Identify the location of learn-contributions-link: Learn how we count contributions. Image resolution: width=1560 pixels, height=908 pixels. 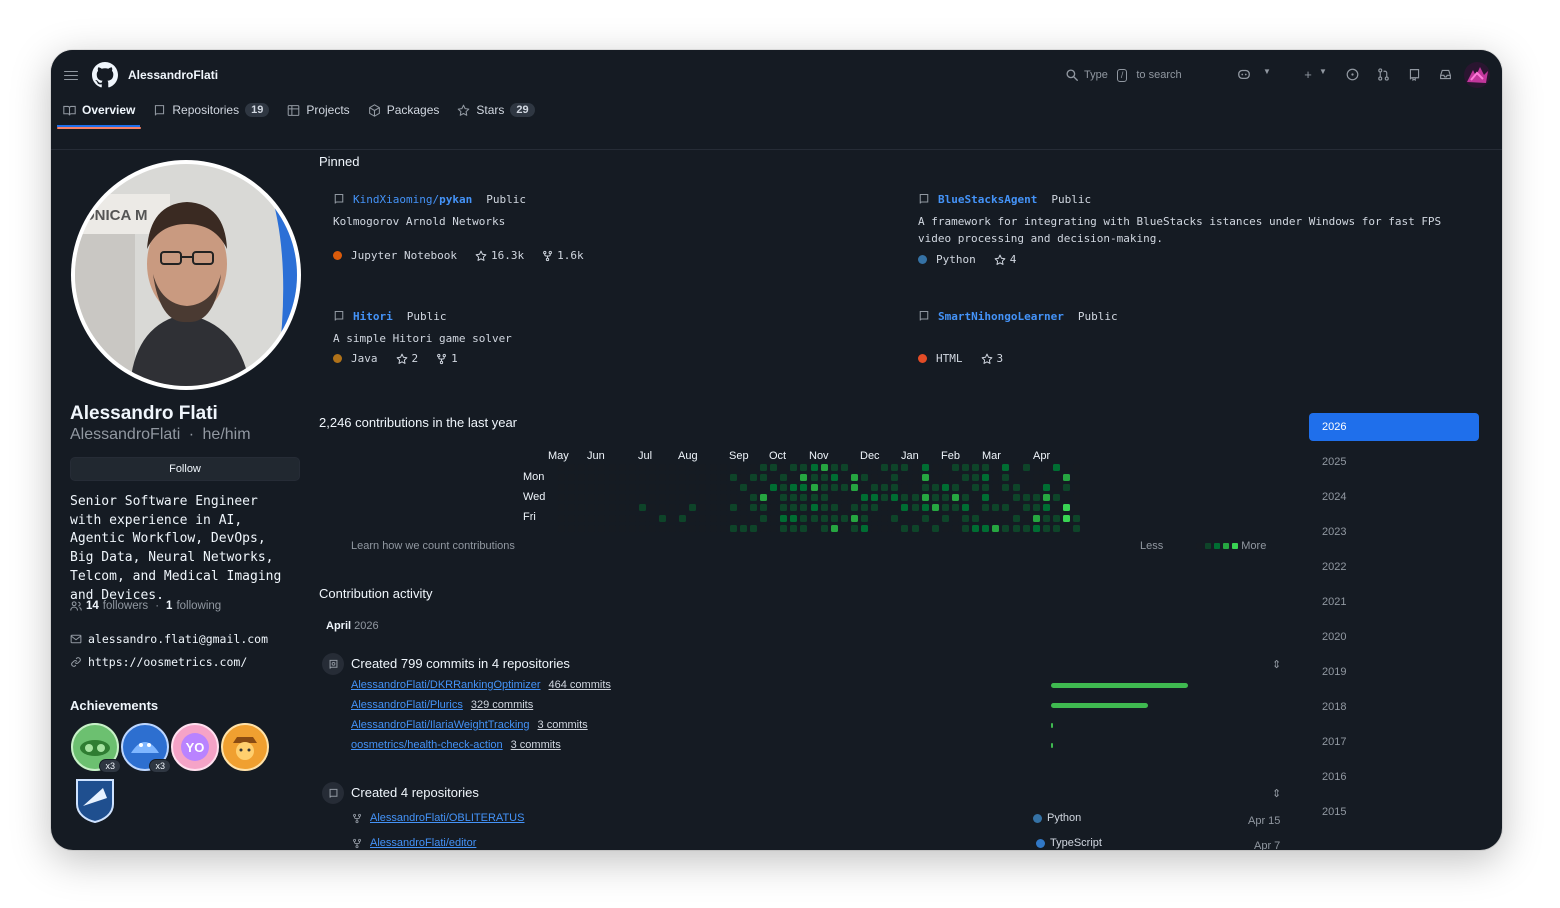
(433, 546).